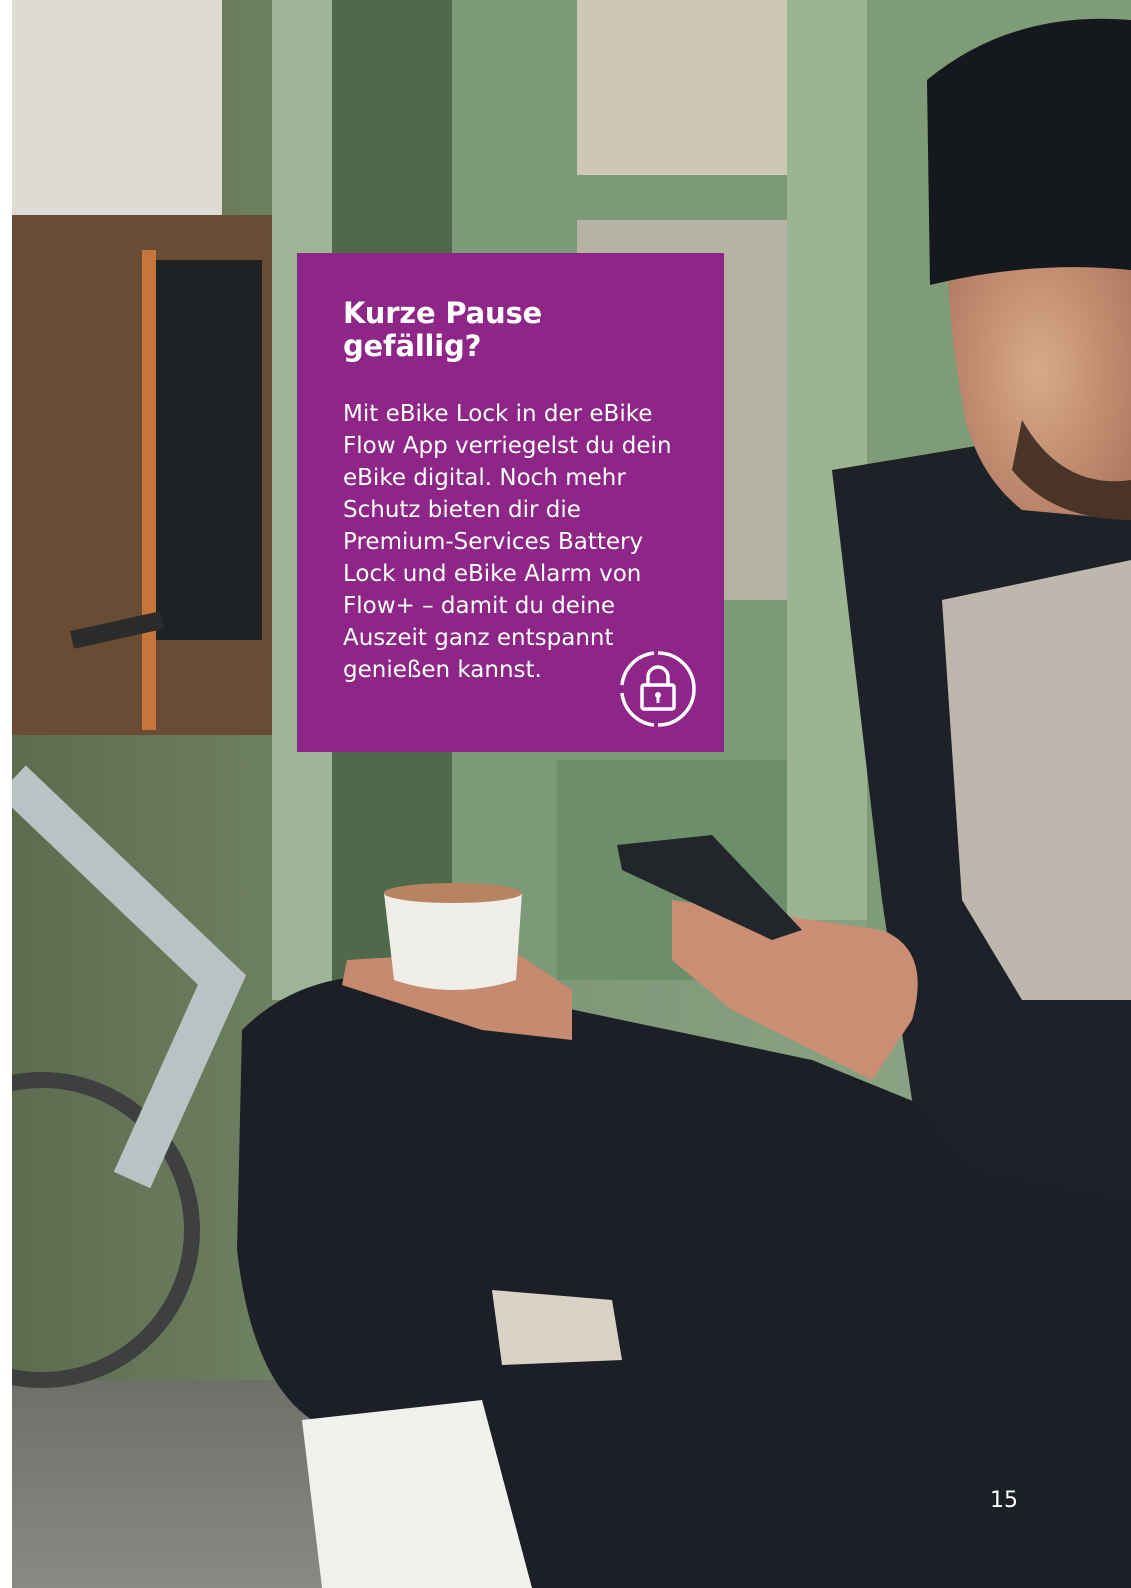 This screenshot has height=1588, width=1131. What do you see at coordinates (442, 330) in the screenshot?
I see `info-title: Kurze Pause gefällig?` at bounding box center [442, 330].